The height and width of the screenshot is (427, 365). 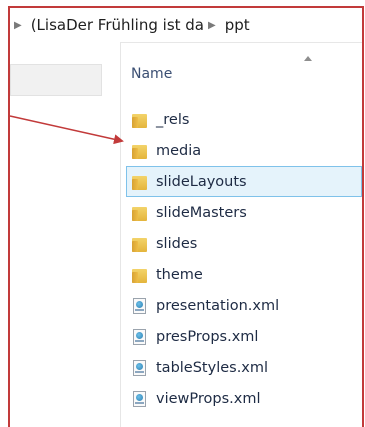 What do you see at coordinates (117, 25) in the screenshot?
I see `breadcrumb-segment-parent: (LisaDer Frühling ist da` at bounding box center [117, 25].